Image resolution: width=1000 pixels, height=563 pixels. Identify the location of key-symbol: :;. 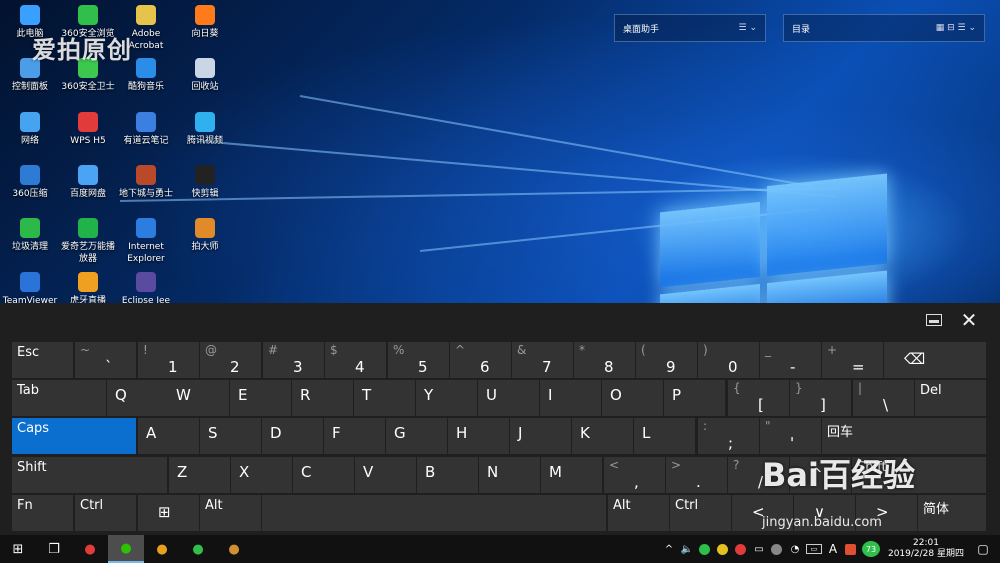
(728, 436).